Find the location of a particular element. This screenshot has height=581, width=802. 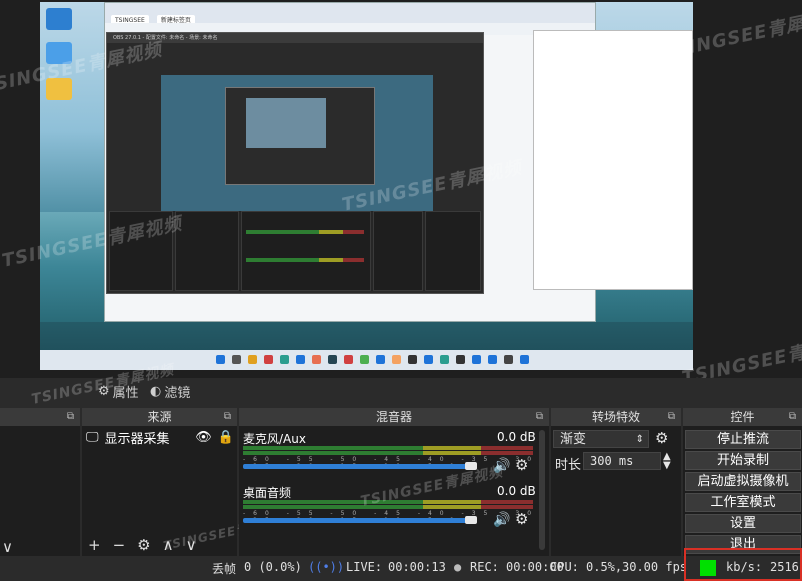

inner-preview-nested is located at coordinates (300, 136).